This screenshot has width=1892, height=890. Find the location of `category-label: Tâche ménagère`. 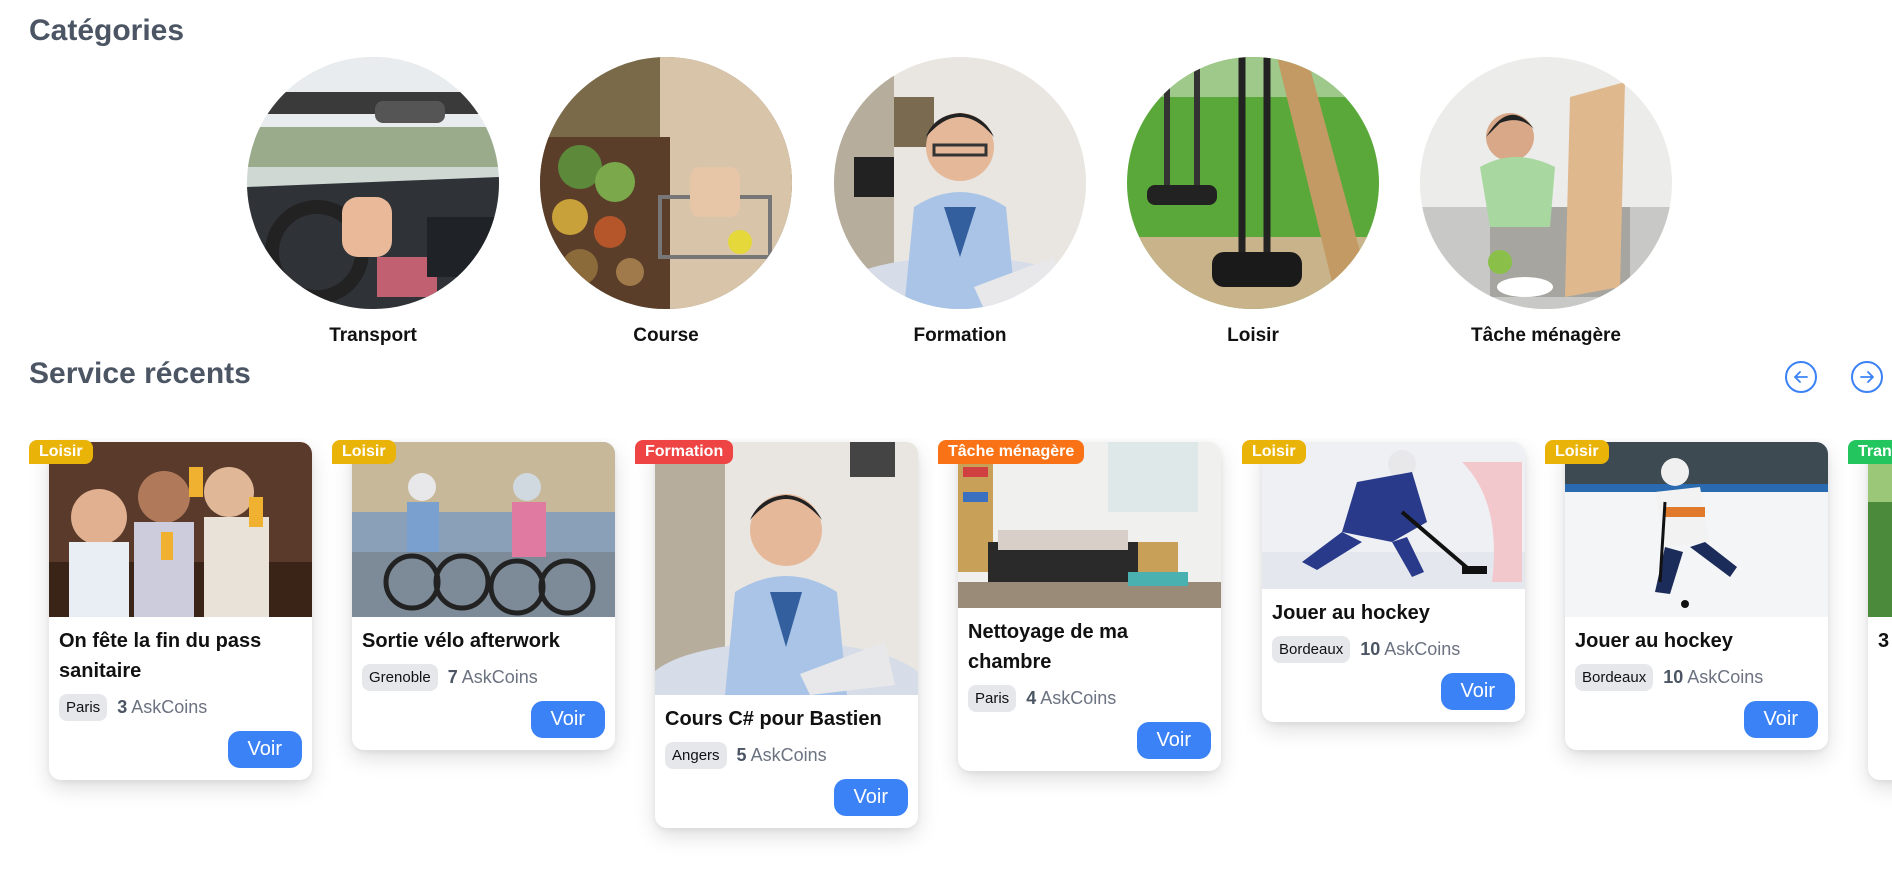

category-label: Tâche ménagère is located at coordinates (1546, 335).